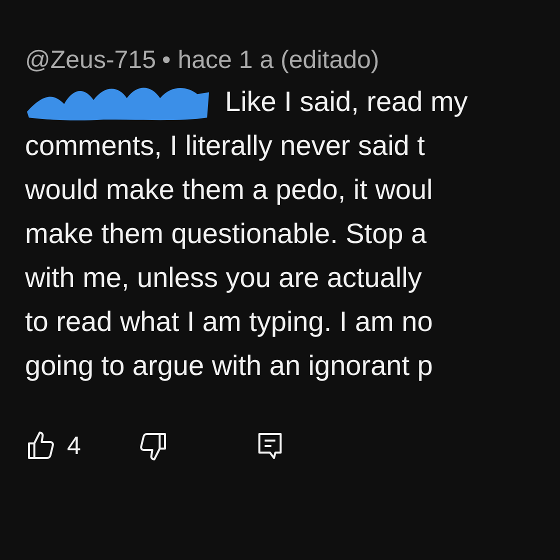  What do you see at coordinates (74, 446) in the screenshot?
I see `like-count: 4` at bounding box center [74, 446].